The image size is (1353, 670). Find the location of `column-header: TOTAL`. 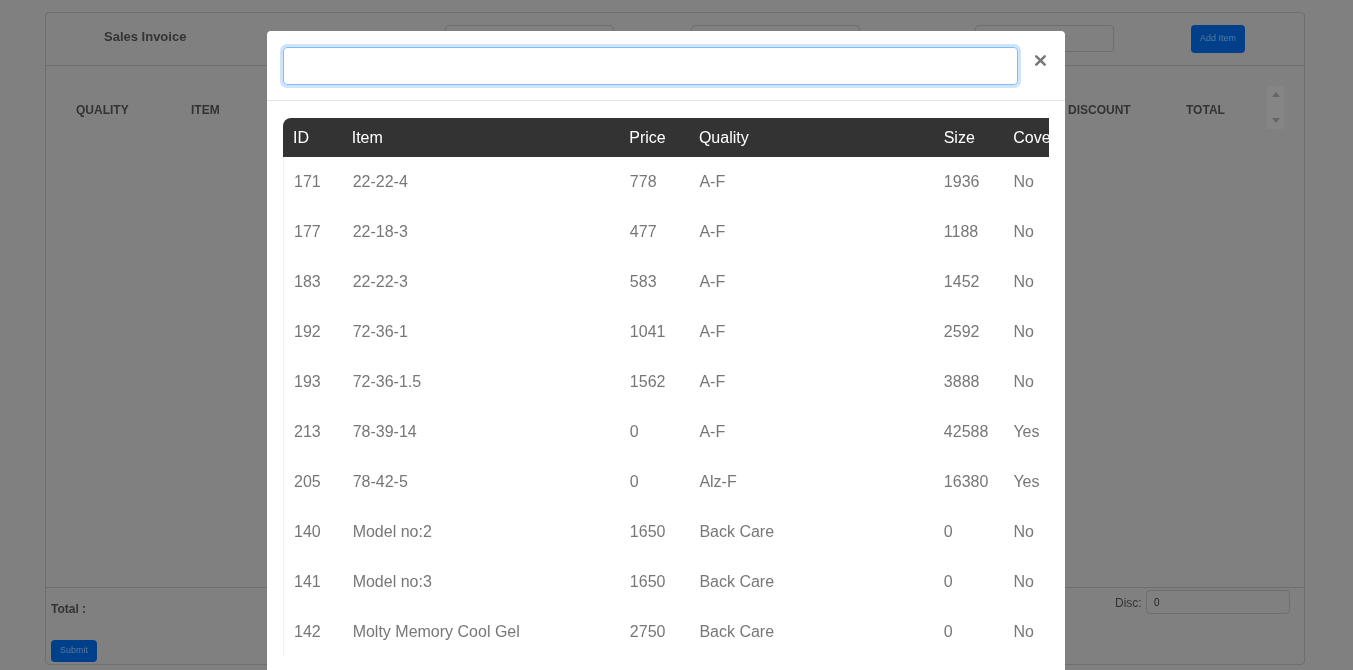

column-header: TOTAL is located at coordinates (1205, 110).